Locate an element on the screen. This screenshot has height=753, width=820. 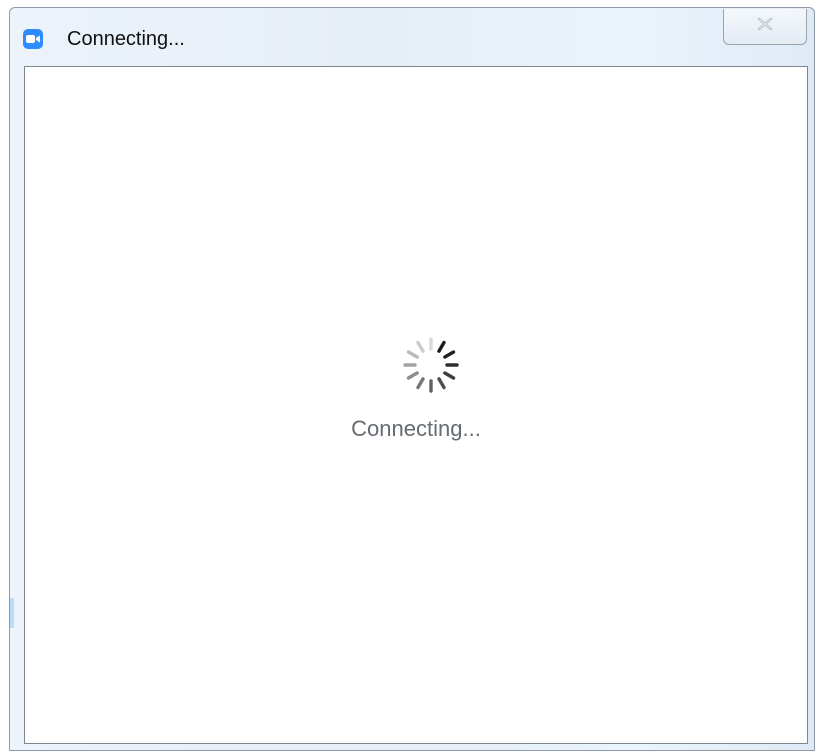
zoom-video-icon is located at coordinates (33, 39).